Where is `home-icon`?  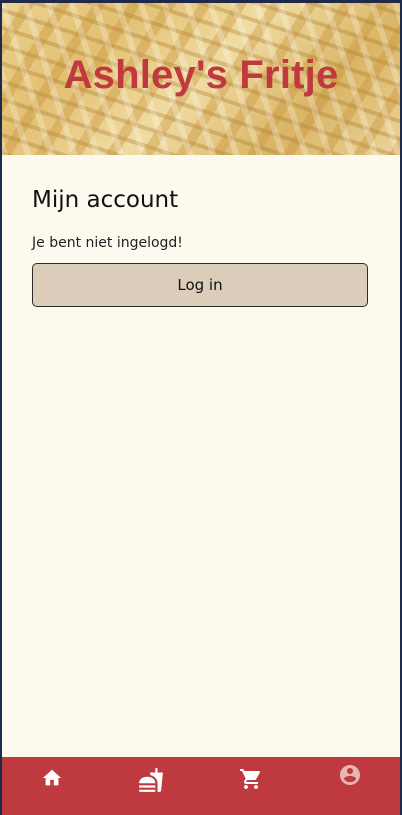 home-icon is located at coordinates (51, 777).